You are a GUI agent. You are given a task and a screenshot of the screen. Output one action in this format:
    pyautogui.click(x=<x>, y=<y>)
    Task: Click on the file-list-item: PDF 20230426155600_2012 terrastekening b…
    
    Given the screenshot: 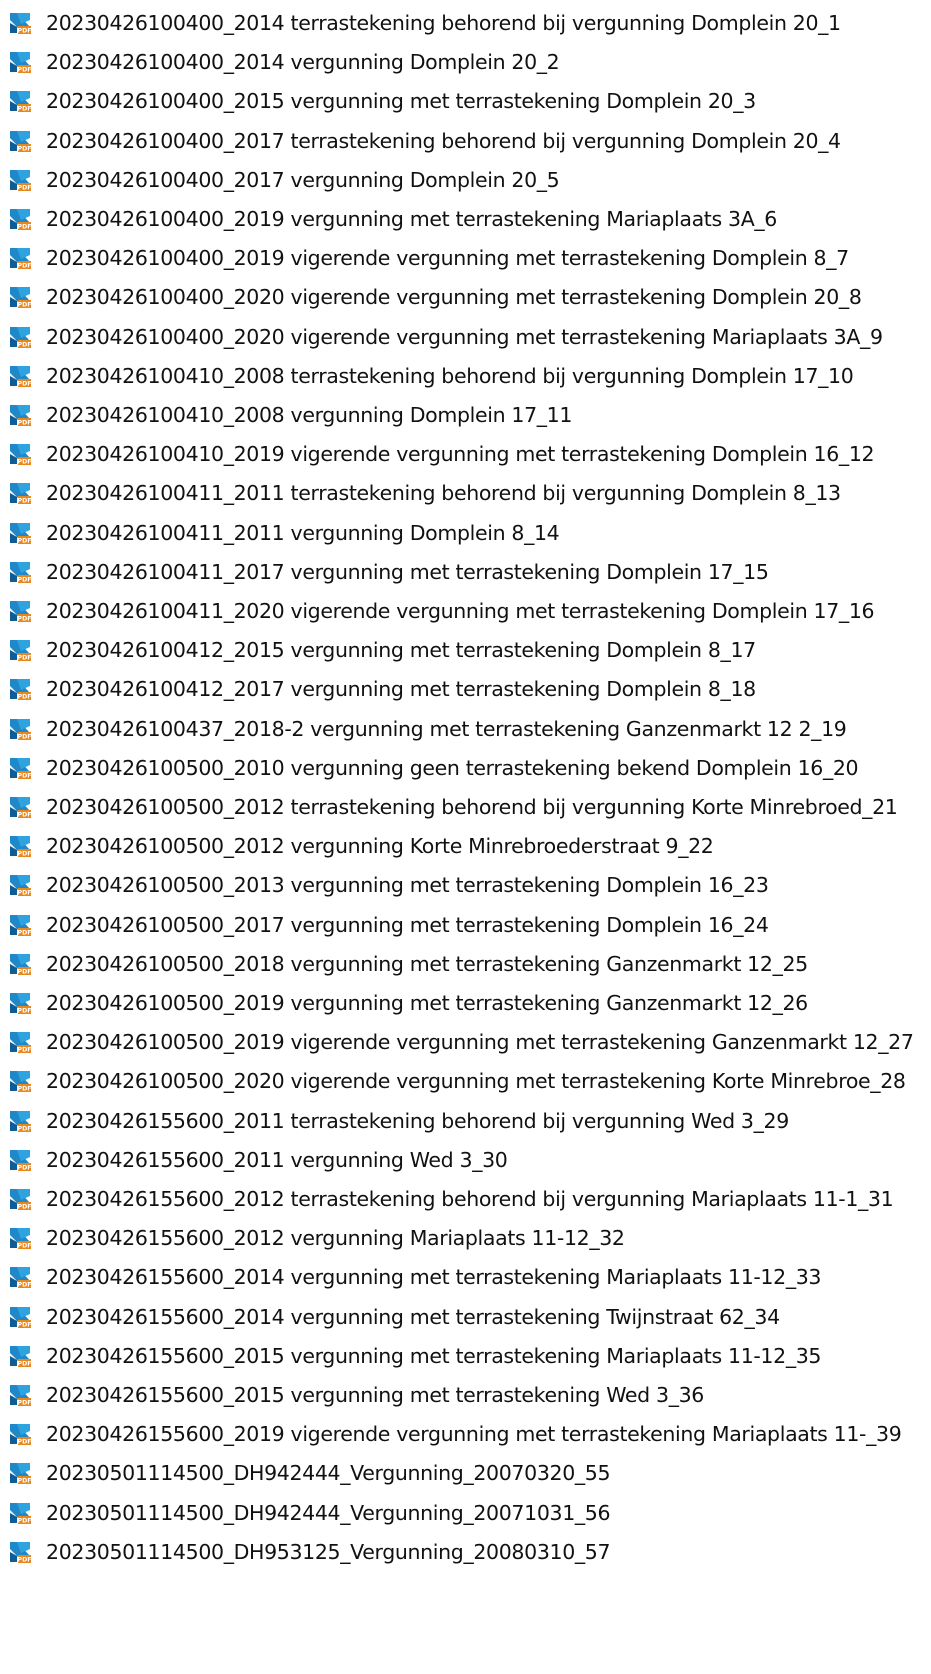 What is the action you would take?
    pyautogui.click(x=465, y=1199)
    